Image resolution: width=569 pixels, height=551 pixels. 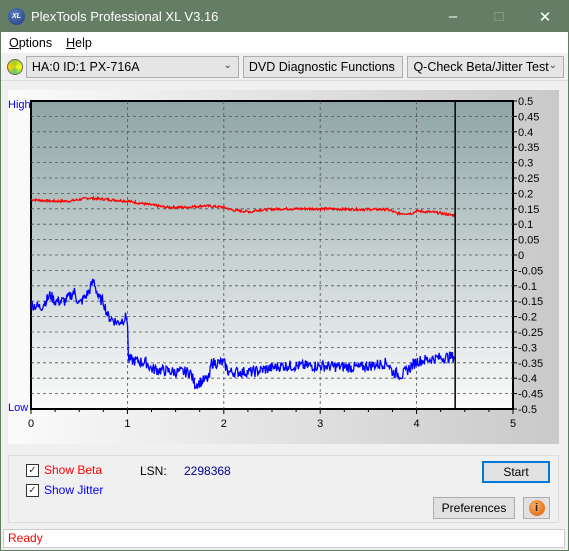 What do you see at coordinates (153, 471) in the screenshot?
I see `lsn-label: LSN:` at bounding box center [153, 471].